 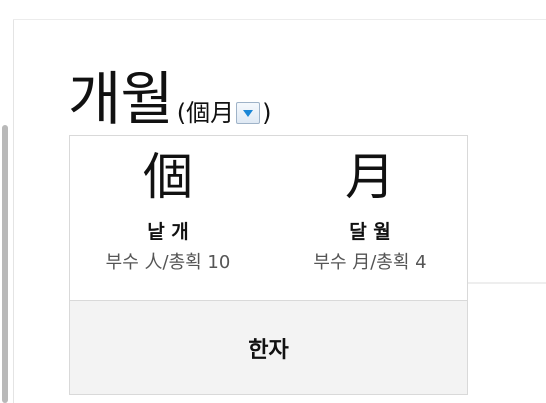 I want to click on hanja-meaning: 달 월, so click(x=370, y=232).